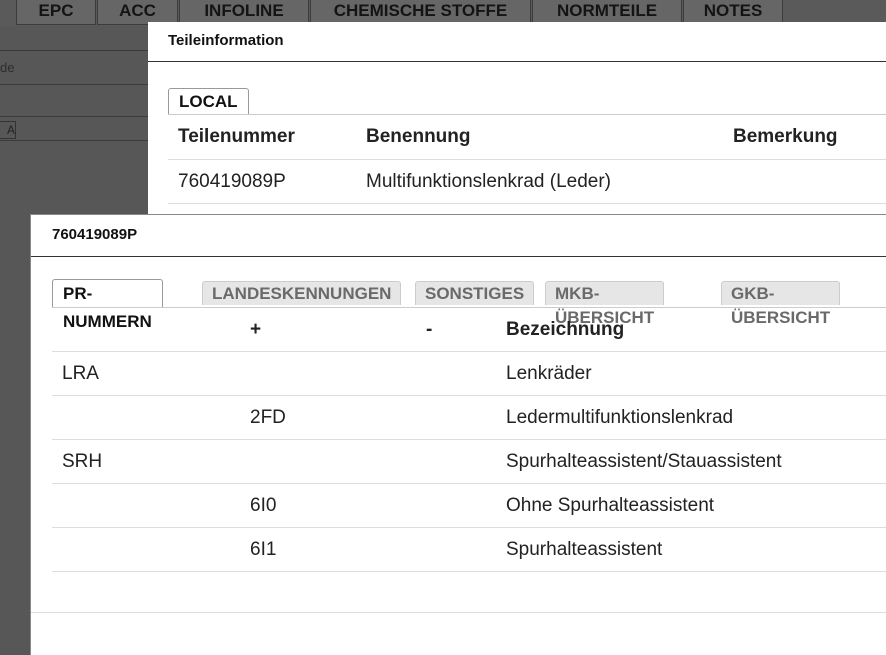  Describe the element at coordinates (80, 374) in the screenshot. I see `cell-family: LRA` at that location.